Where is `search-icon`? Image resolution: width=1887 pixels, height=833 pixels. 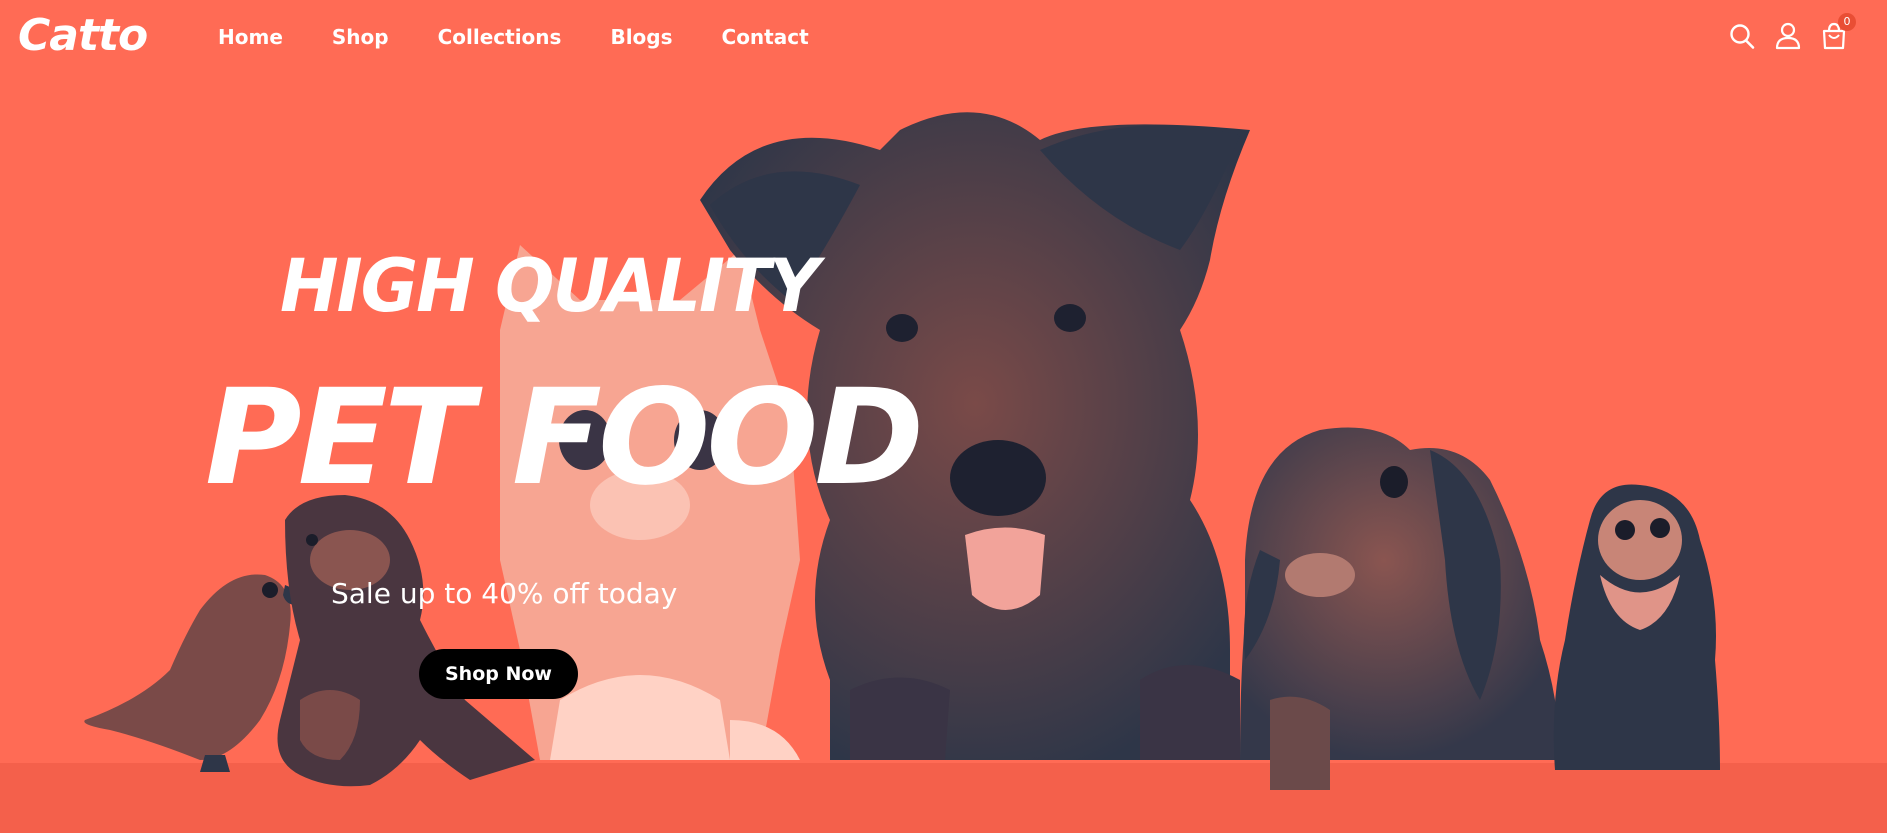
search-icon is located at coordinates (1742, 36).